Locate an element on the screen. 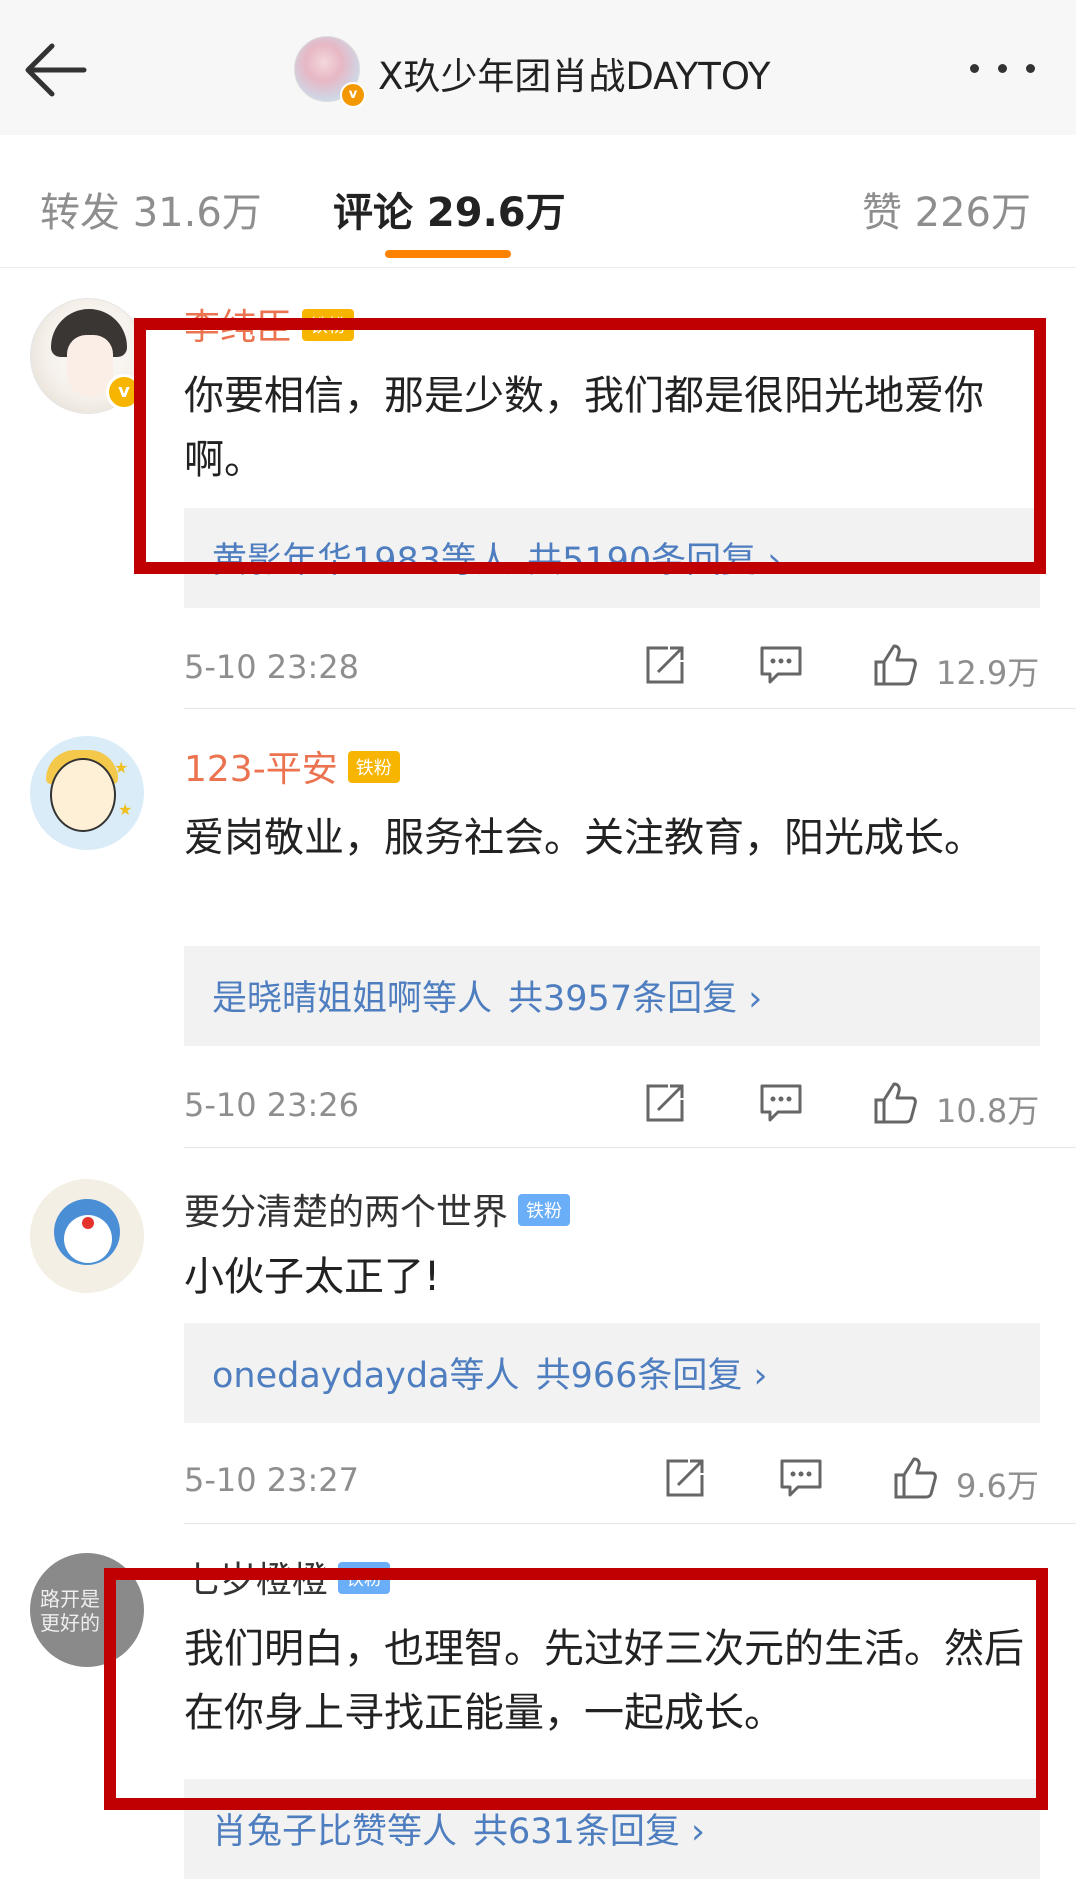  top-bar: v X玖少年团肖战DAYTOY is located at coordinates (538, 67).